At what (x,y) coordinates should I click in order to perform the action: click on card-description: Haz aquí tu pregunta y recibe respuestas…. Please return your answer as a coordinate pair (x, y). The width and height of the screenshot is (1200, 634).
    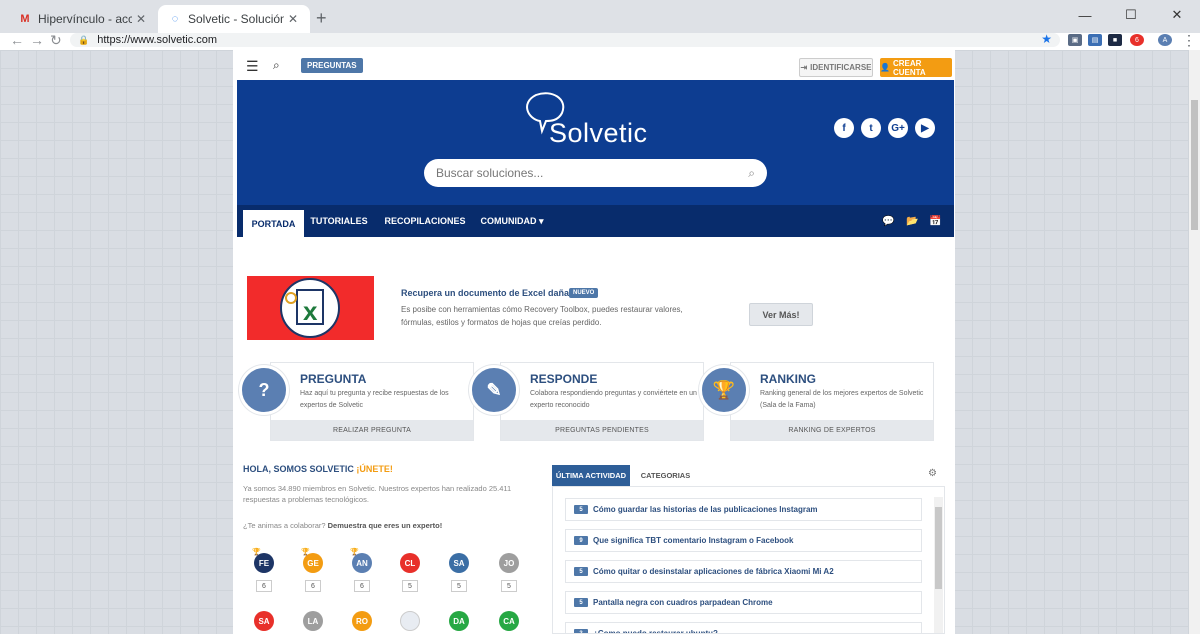
    Looking at the image, I should click on (374, 399).